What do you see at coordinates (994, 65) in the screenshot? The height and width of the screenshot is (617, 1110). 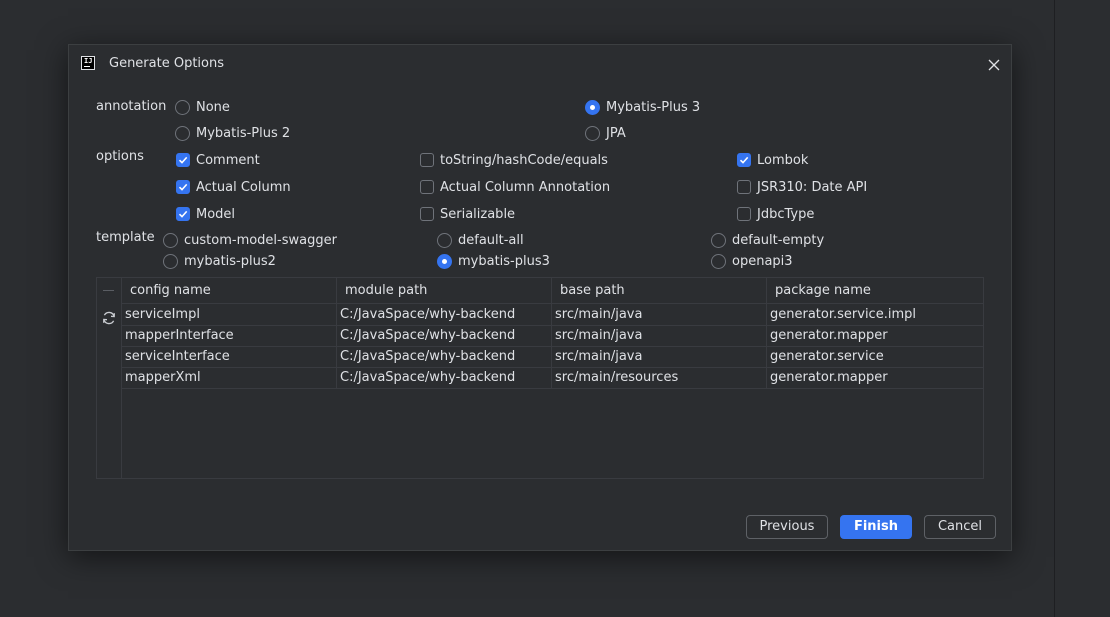 I see `close-icon` at bounding box center [994, 65].